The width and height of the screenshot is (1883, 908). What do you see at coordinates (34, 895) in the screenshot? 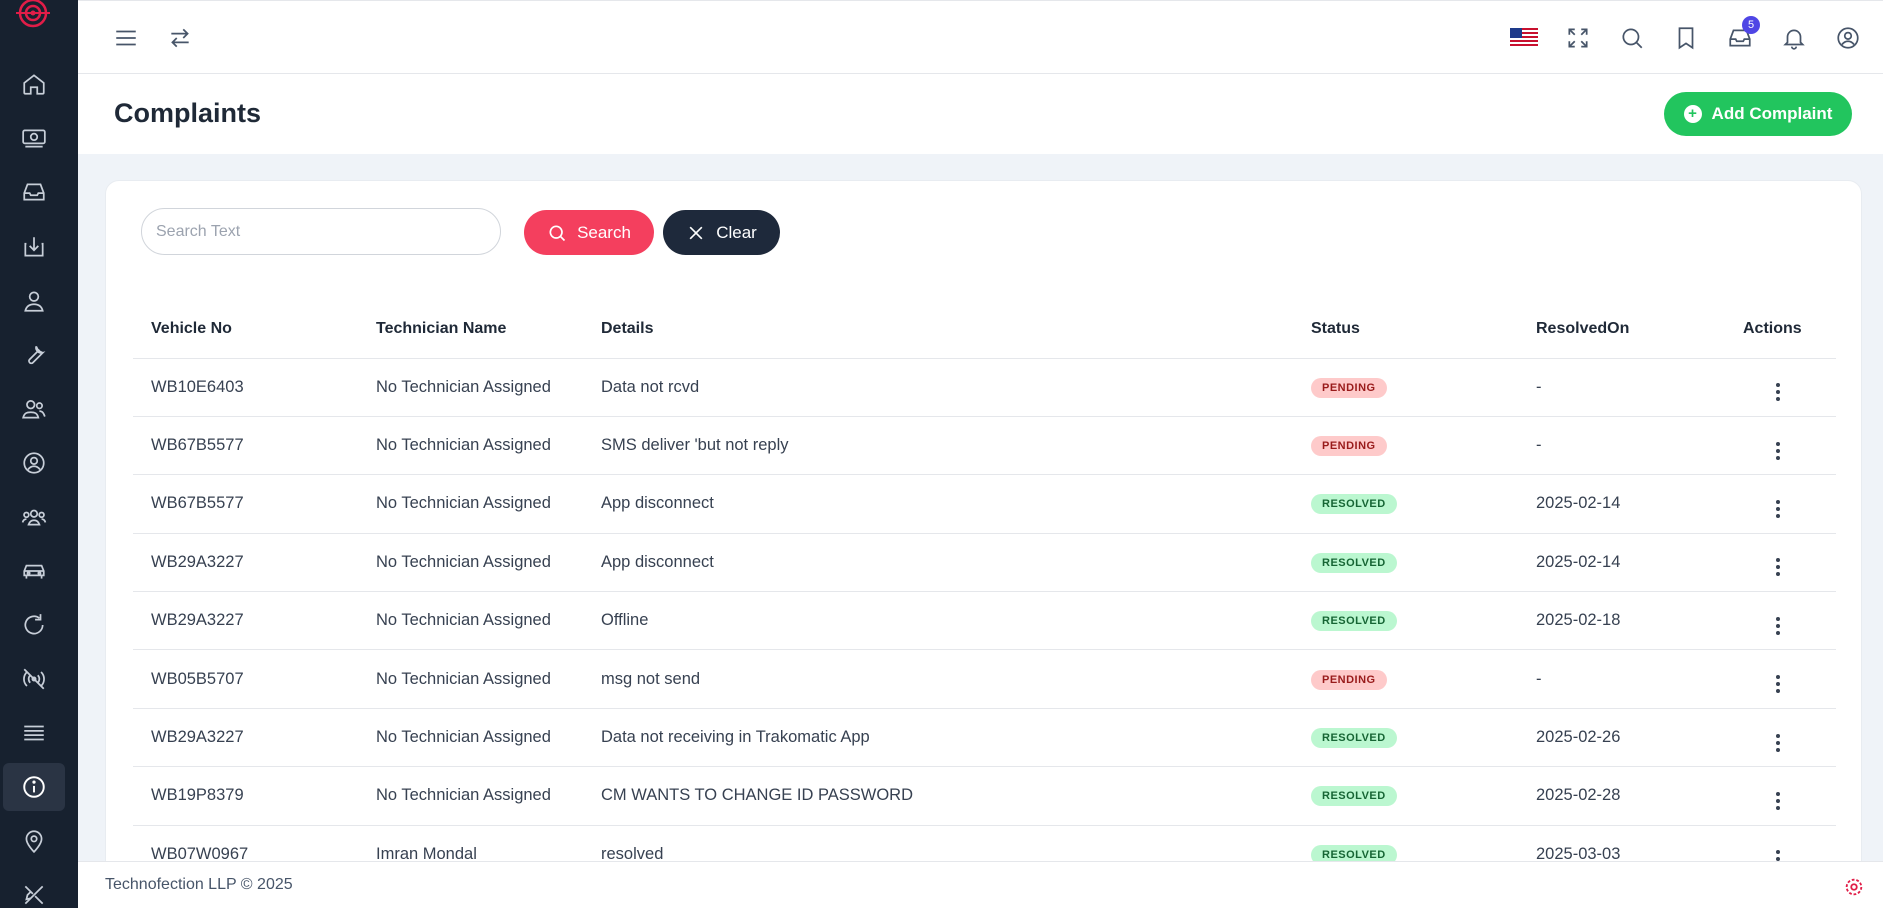
I see `tools-icon` at bounding box center [34, 895].